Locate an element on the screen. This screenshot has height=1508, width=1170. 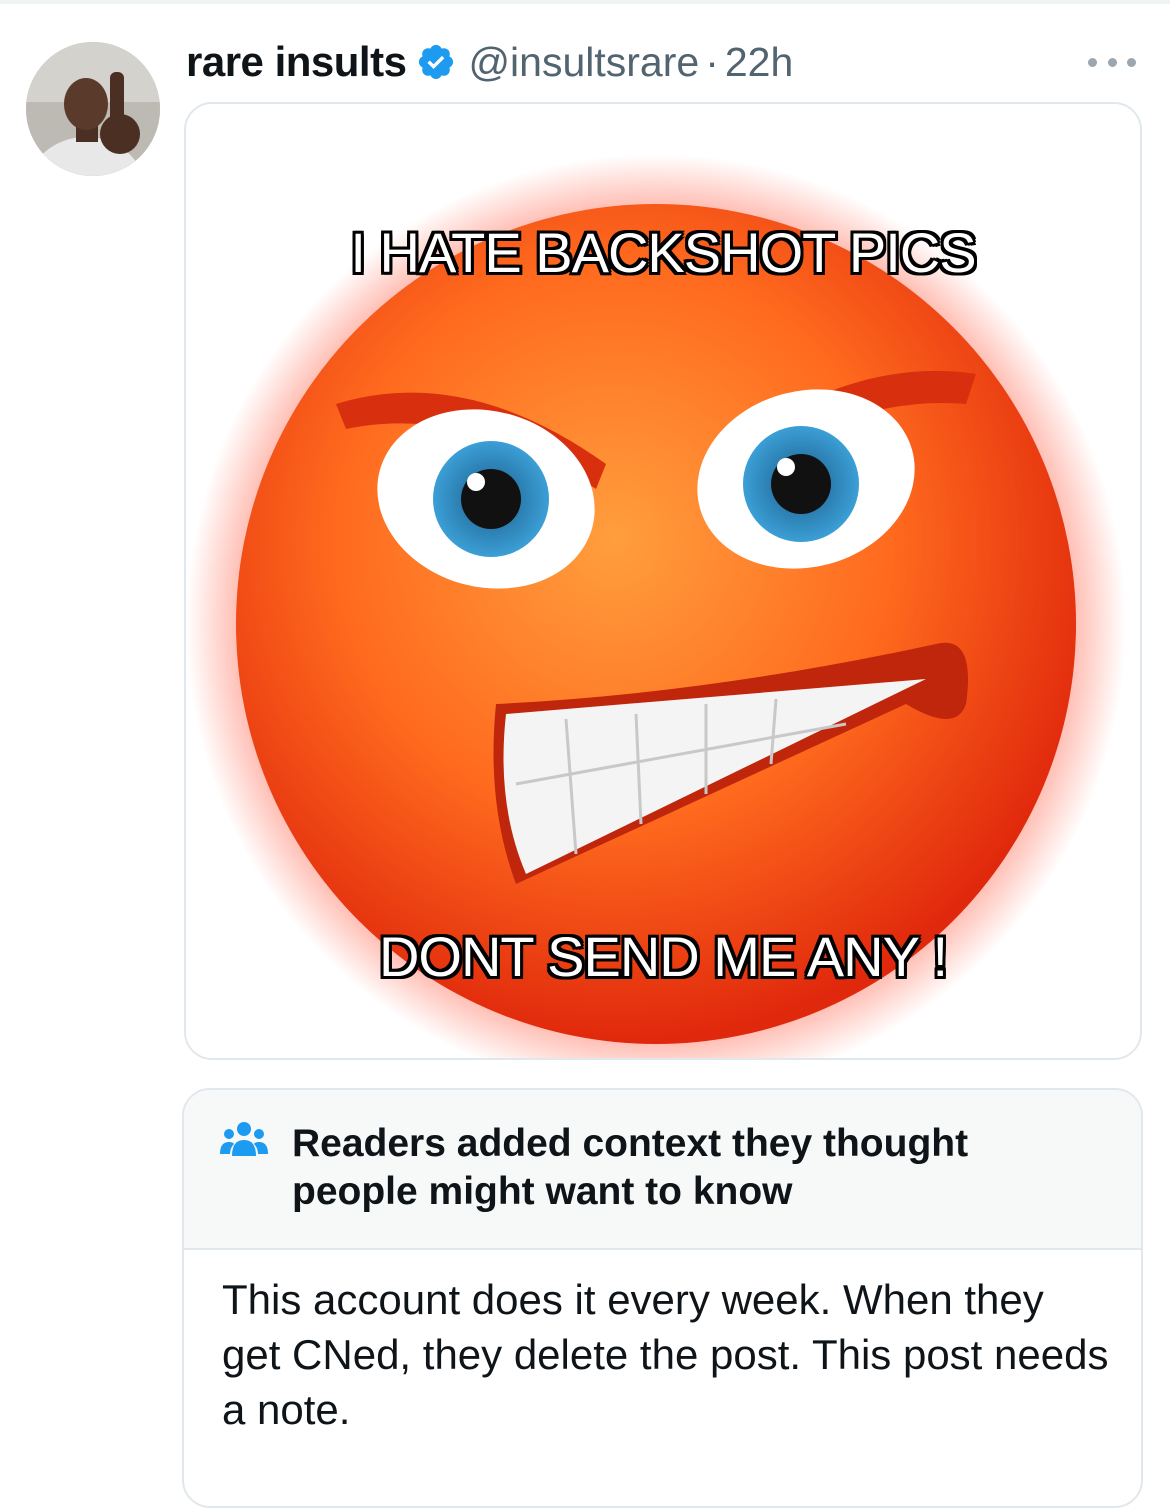
more-options-icon is located at coordinates (1112, 62).